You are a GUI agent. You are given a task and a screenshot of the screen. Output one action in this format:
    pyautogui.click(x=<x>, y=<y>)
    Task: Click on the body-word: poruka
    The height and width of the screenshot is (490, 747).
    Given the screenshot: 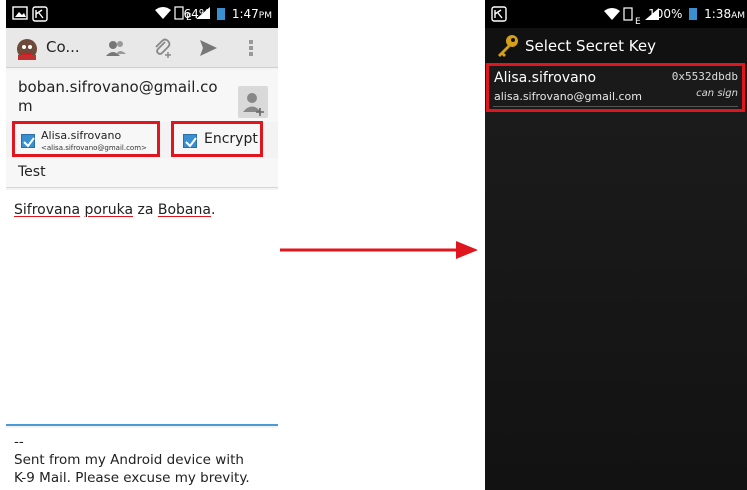 What is the action you would take?
    pyautogui.click(x=109, y=210)
    